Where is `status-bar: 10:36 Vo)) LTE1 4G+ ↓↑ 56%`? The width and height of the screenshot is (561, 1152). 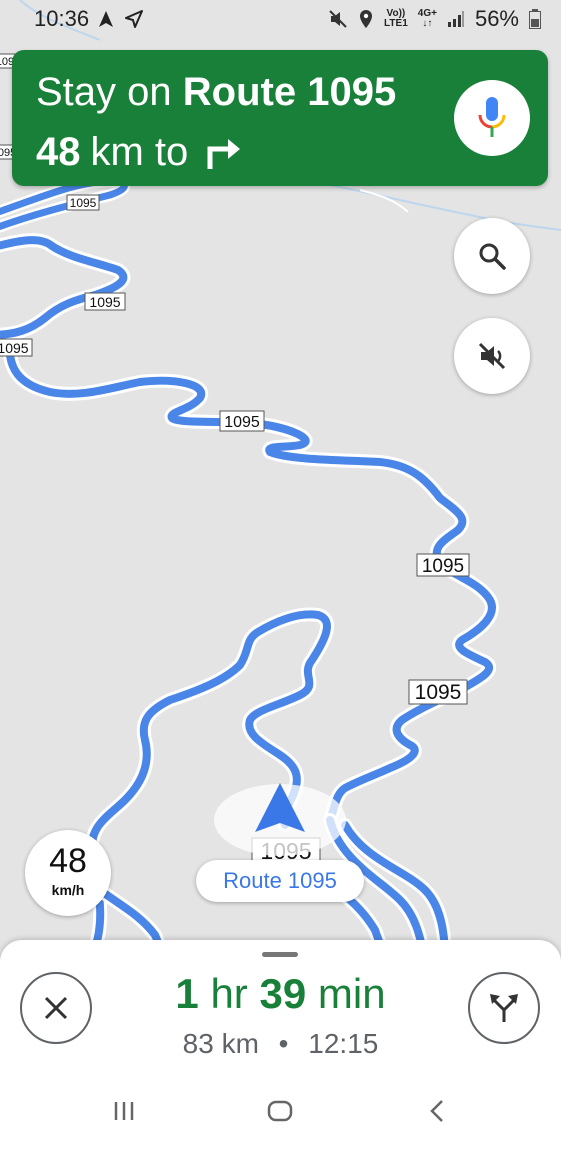 status-bar: 10:36 Vo)) LTE1 4G+ ↓↑ 56% is located at coordinates (280, 19).